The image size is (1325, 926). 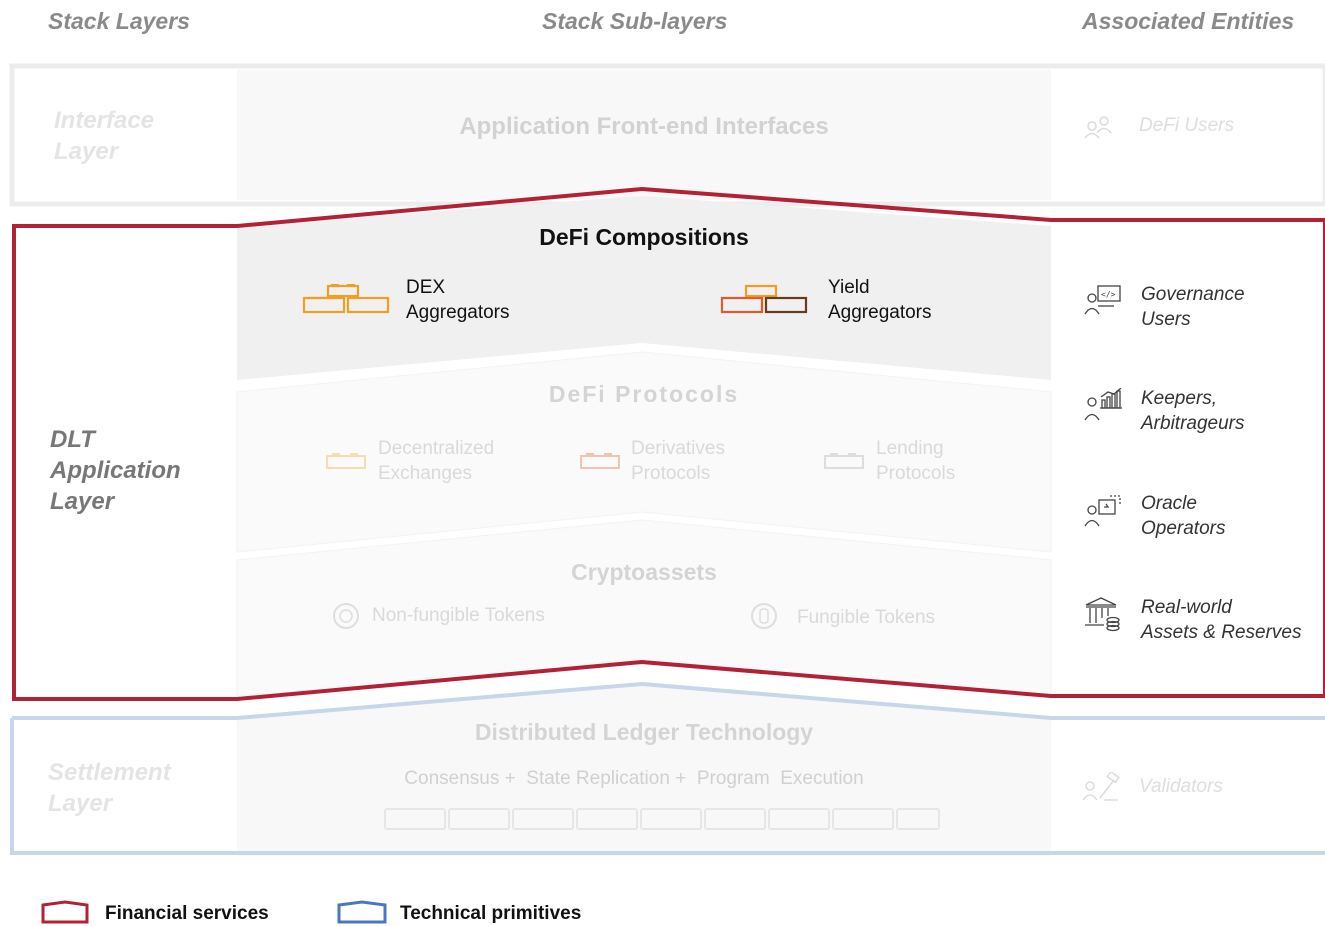 I want to click on validators-icon, so click(x=1101, y=786).